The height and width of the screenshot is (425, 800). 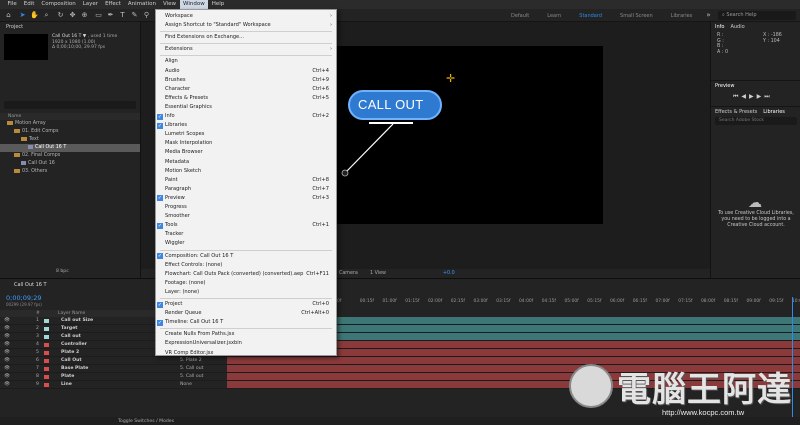 I want to click on window-menu-item: Create Nulls From Paths.jsx, so click(x=246, y=334).